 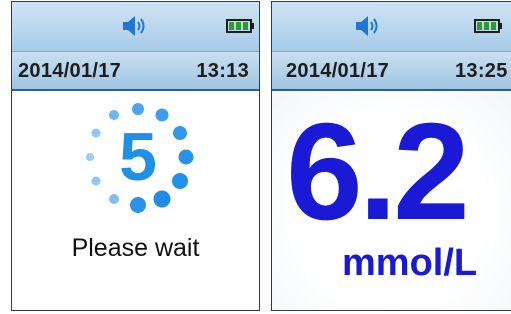 I want to click on please-wait-message: Please wait, so click(x=135, y=248).